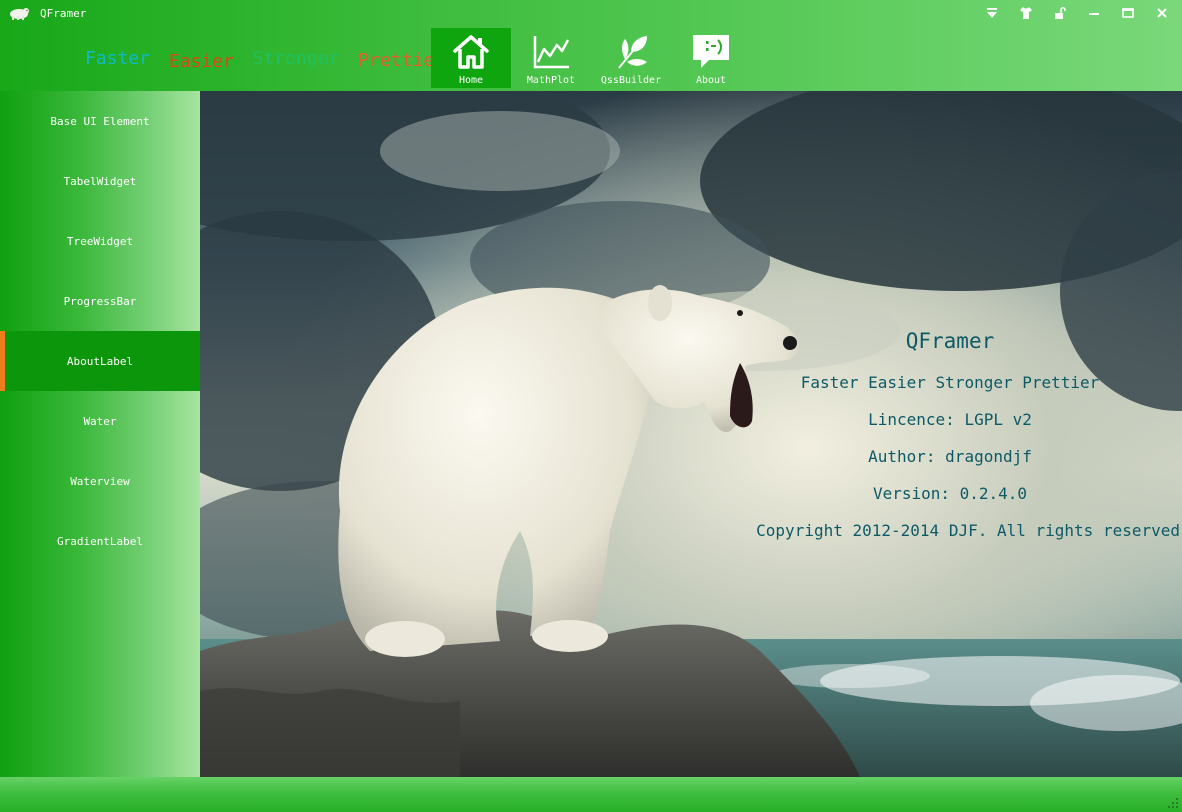 The height and width of the screenshot is (812, 1182). I want to click on nav-qssbuilder-label: QssBuilder, so click(631, 80).